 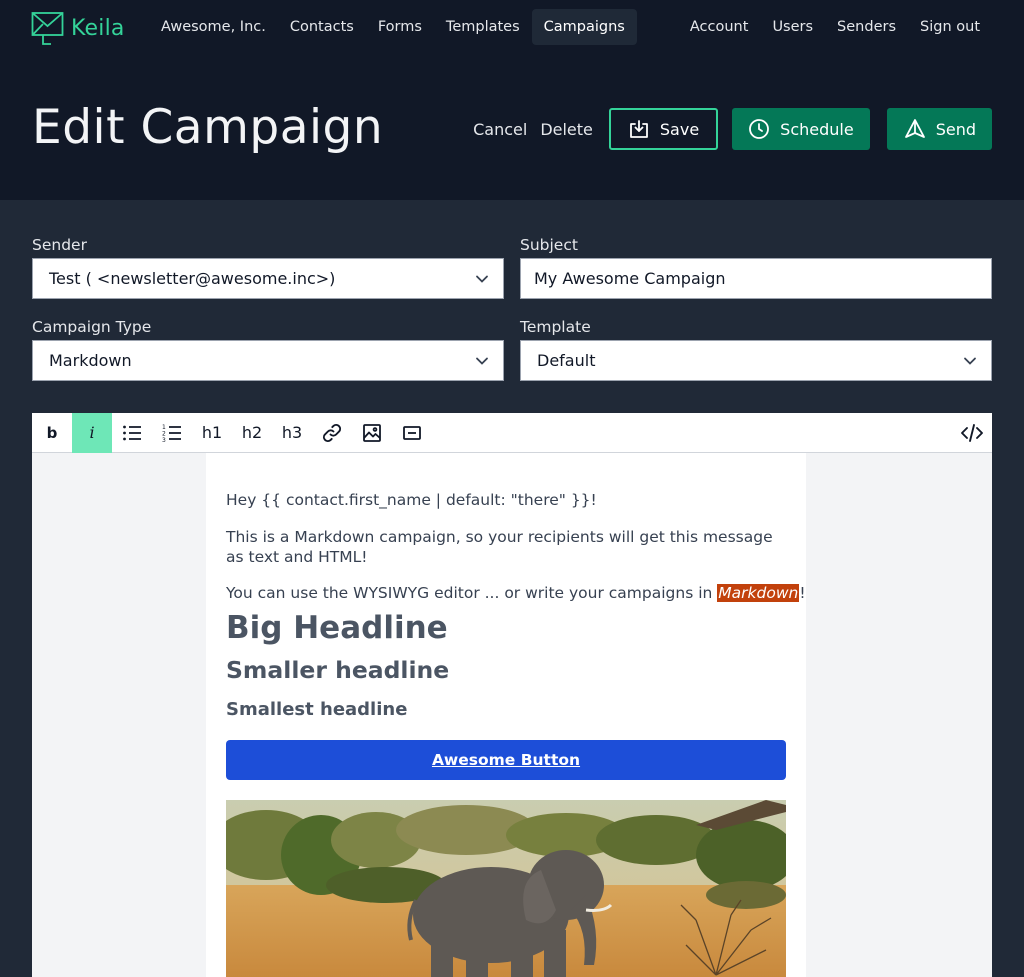 I want to click on nav-item-templates: Templates, so click(x=483, y=27).